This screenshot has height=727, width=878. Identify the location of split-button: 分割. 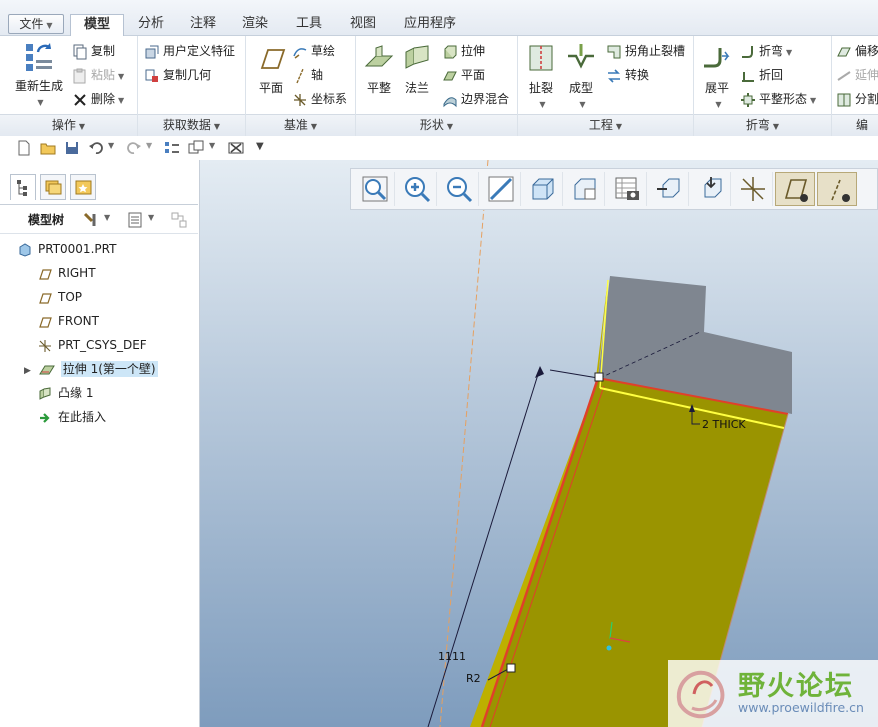
(857, 99).